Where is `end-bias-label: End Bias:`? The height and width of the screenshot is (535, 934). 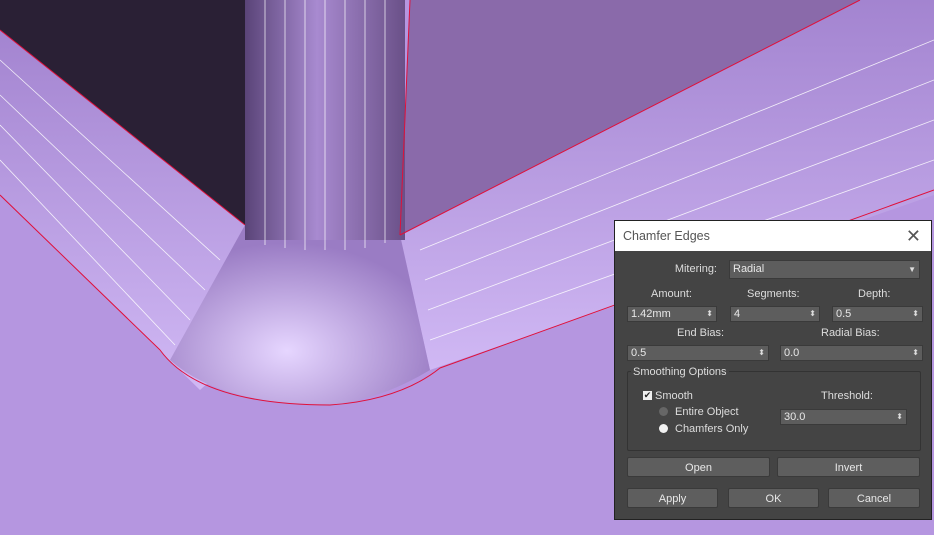 end-bias-label: End Bias: is located at coordinates (701, 333).